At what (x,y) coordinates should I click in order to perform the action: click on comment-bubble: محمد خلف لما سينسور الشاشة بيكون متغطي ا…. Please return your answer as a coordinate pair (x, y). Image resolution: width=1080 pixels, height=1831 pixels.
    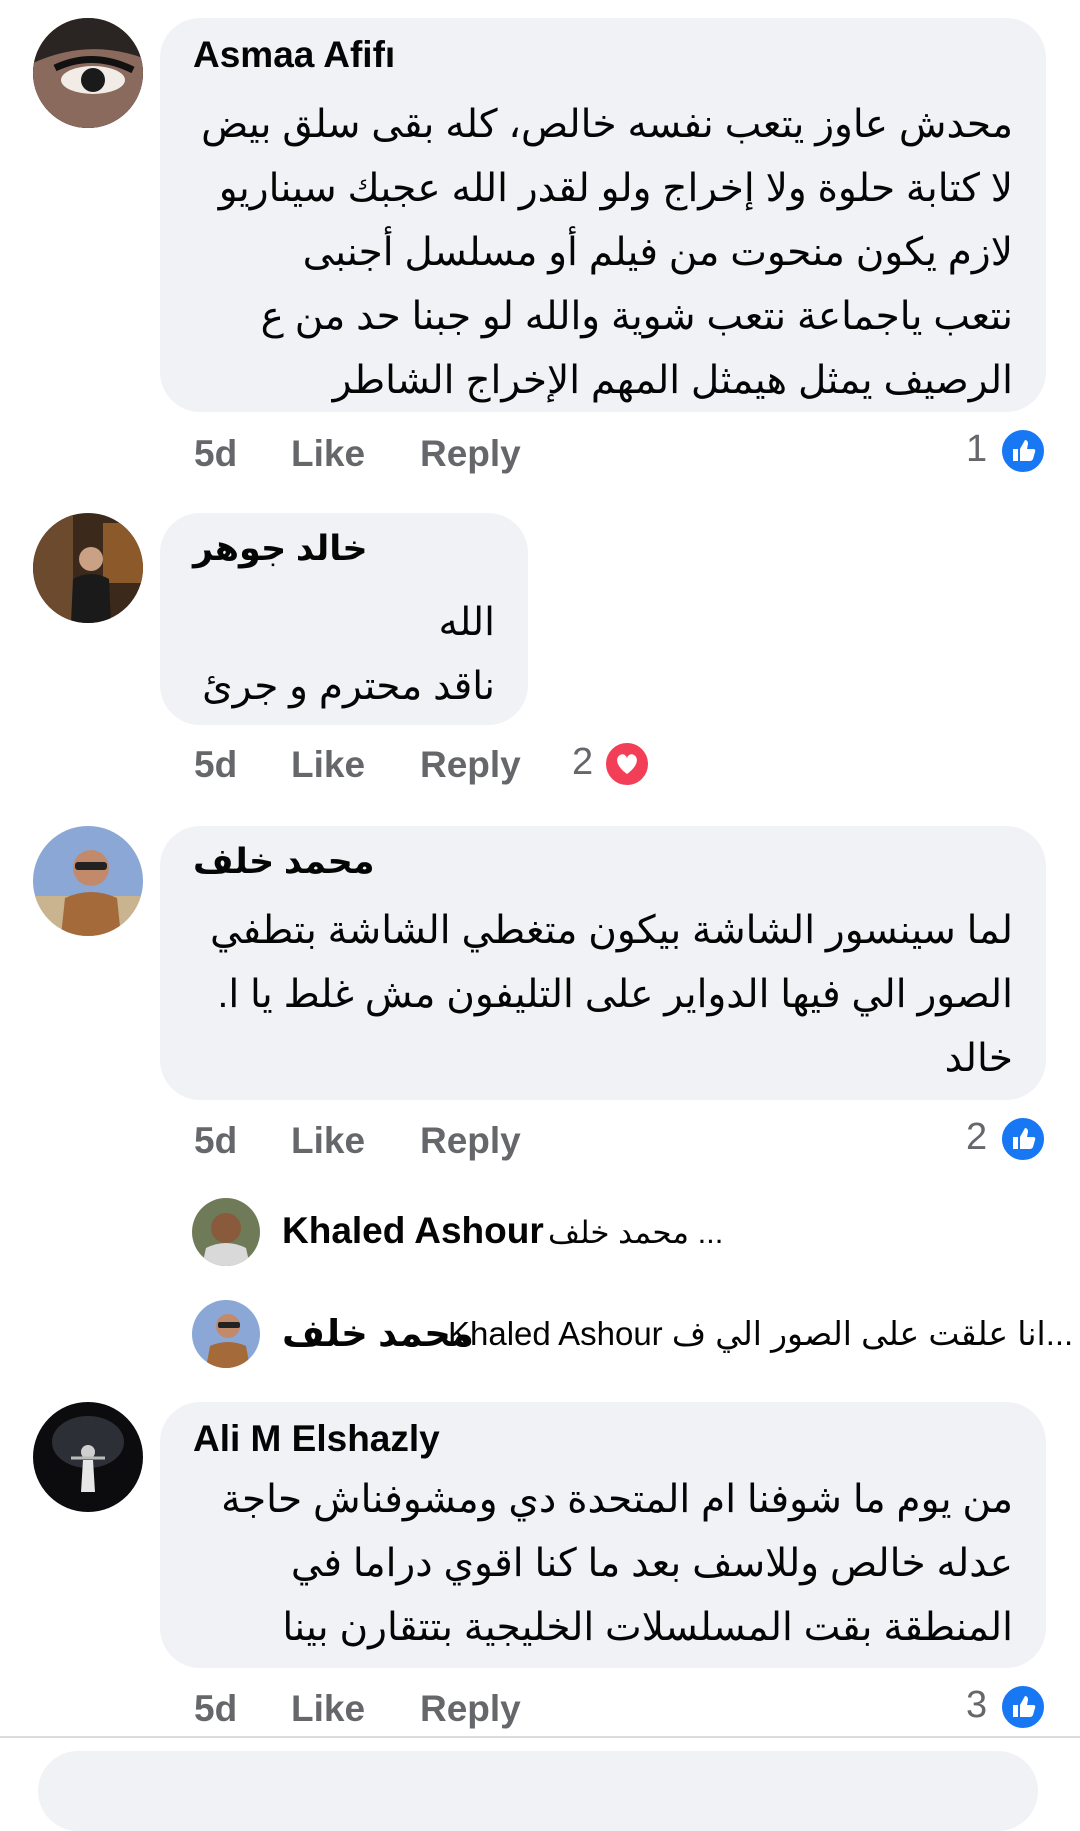
    Looking at the image, I should click on (603, 963).